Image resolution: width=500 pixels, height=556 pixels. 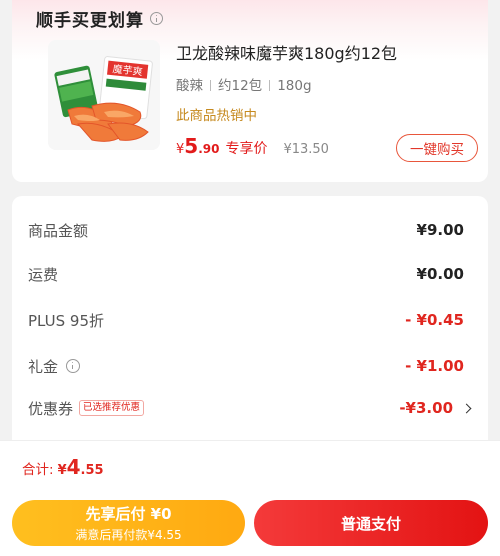 I want to click on coupon-value: -¥3.00, so click(x=435, y=408).